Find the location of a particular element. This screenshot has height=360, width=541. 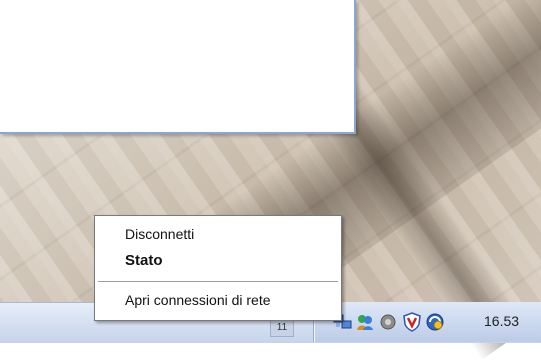

volume-icon is located at coordinates (388, 322).